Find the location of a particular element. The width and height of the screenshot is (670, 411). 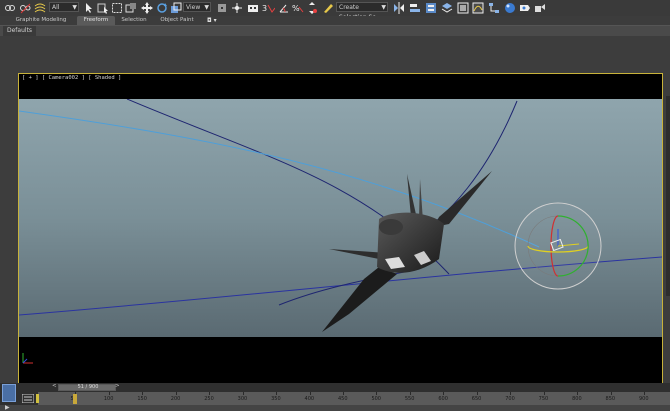

ruler-tick-label: 400 is located at coordinates (309, 399).